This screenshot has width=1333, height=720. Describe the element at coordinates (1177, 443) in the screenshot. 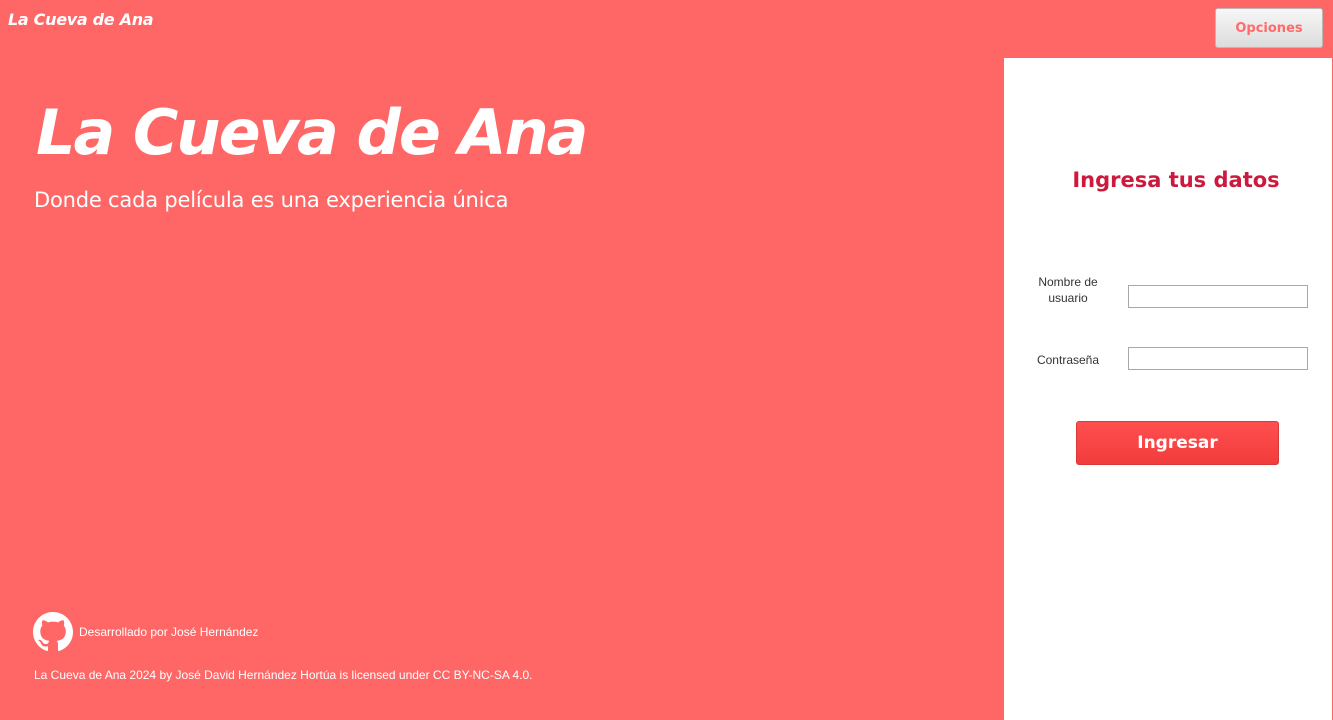

I see `login-button: Ingresar` at that location.